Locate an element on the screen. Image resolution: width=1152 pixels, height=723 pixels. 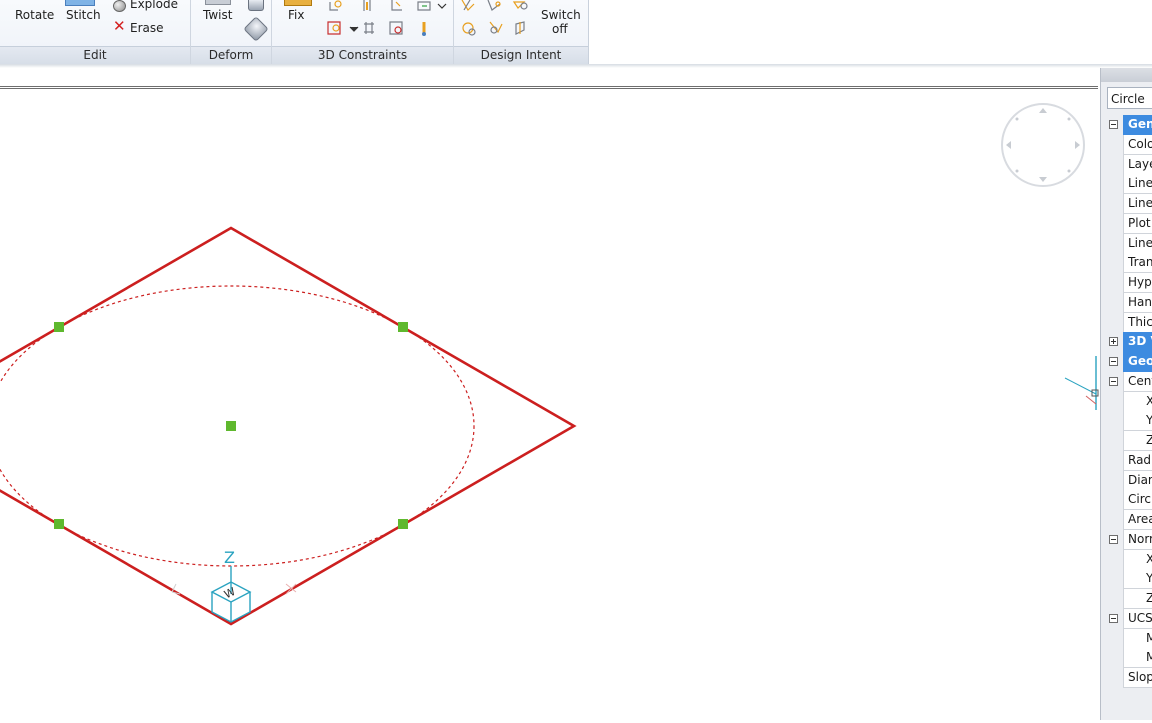
property-row: Circumference is located at coordinates (1126, 500).